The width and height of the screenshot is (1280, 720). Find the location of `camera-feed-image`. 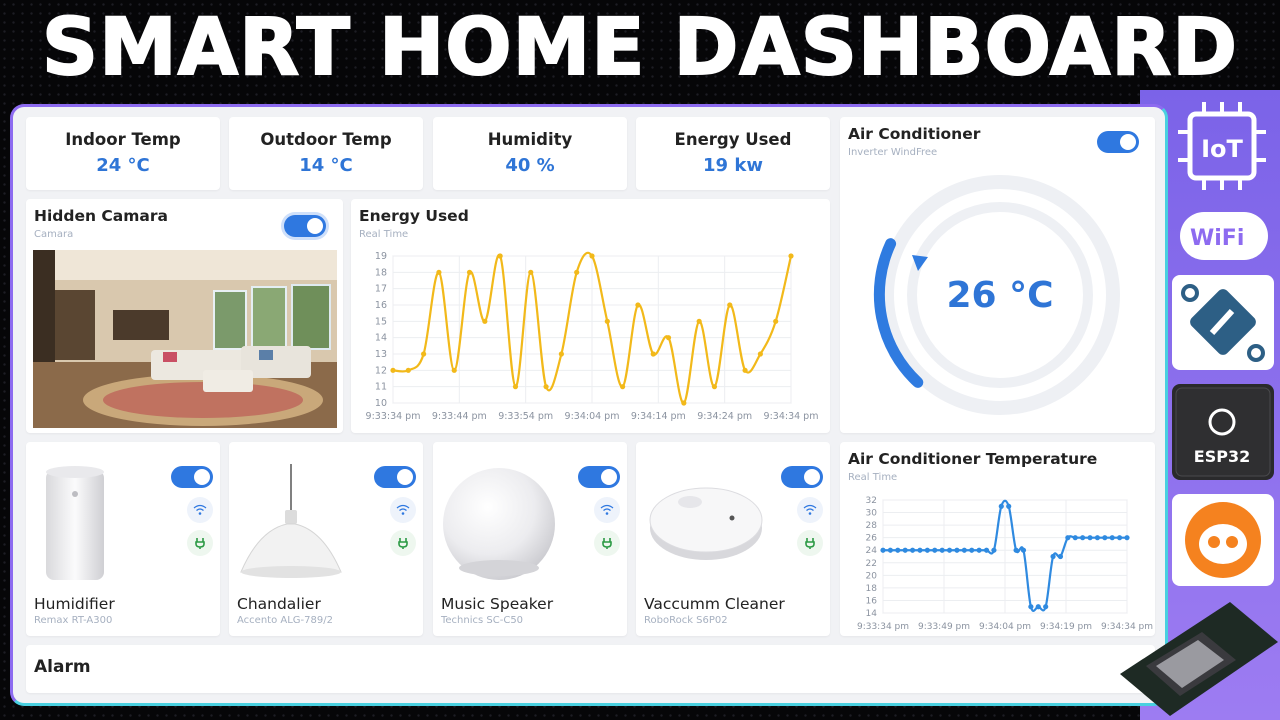

camera-feed-image is located at coordinates (185, 339).